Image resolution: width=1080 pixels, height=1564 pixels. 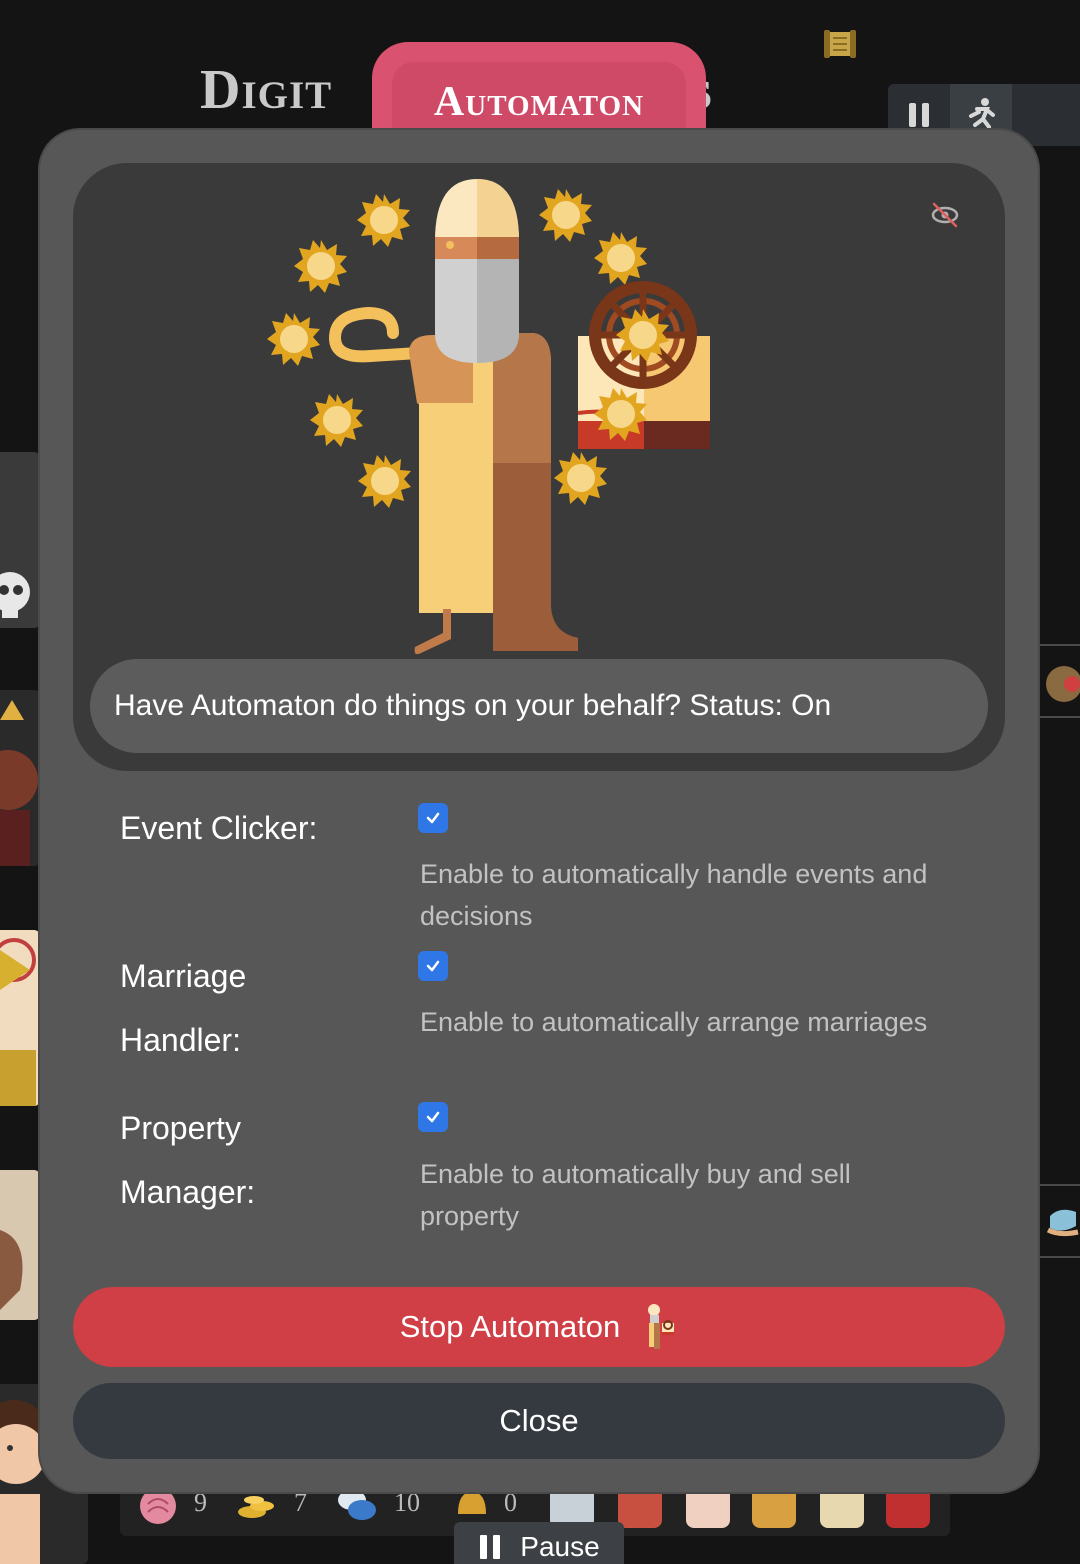 What do you see at coordinates (510, 1326) in the screenshot?
I see `stop-automaton-label: Stop Automaton` at bounding box center [510, 1326].